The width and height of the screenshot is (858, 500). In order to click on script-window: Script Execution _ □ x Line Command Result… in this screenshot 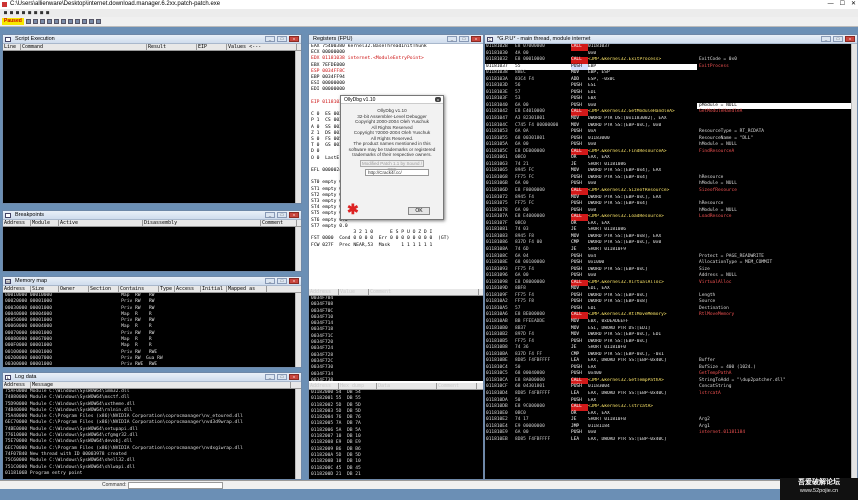, I will do `click(152, 119)`.